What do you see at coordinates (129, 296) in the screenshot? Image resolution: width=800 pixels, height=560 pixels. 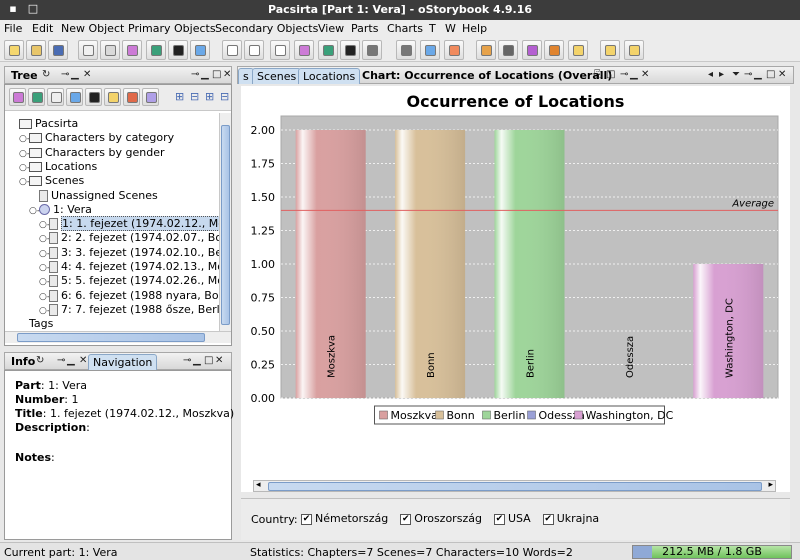 I see `tree-item: ○- 6: 6. fejezet (1988 nyara, Bon` at bounding box center [129, 296].